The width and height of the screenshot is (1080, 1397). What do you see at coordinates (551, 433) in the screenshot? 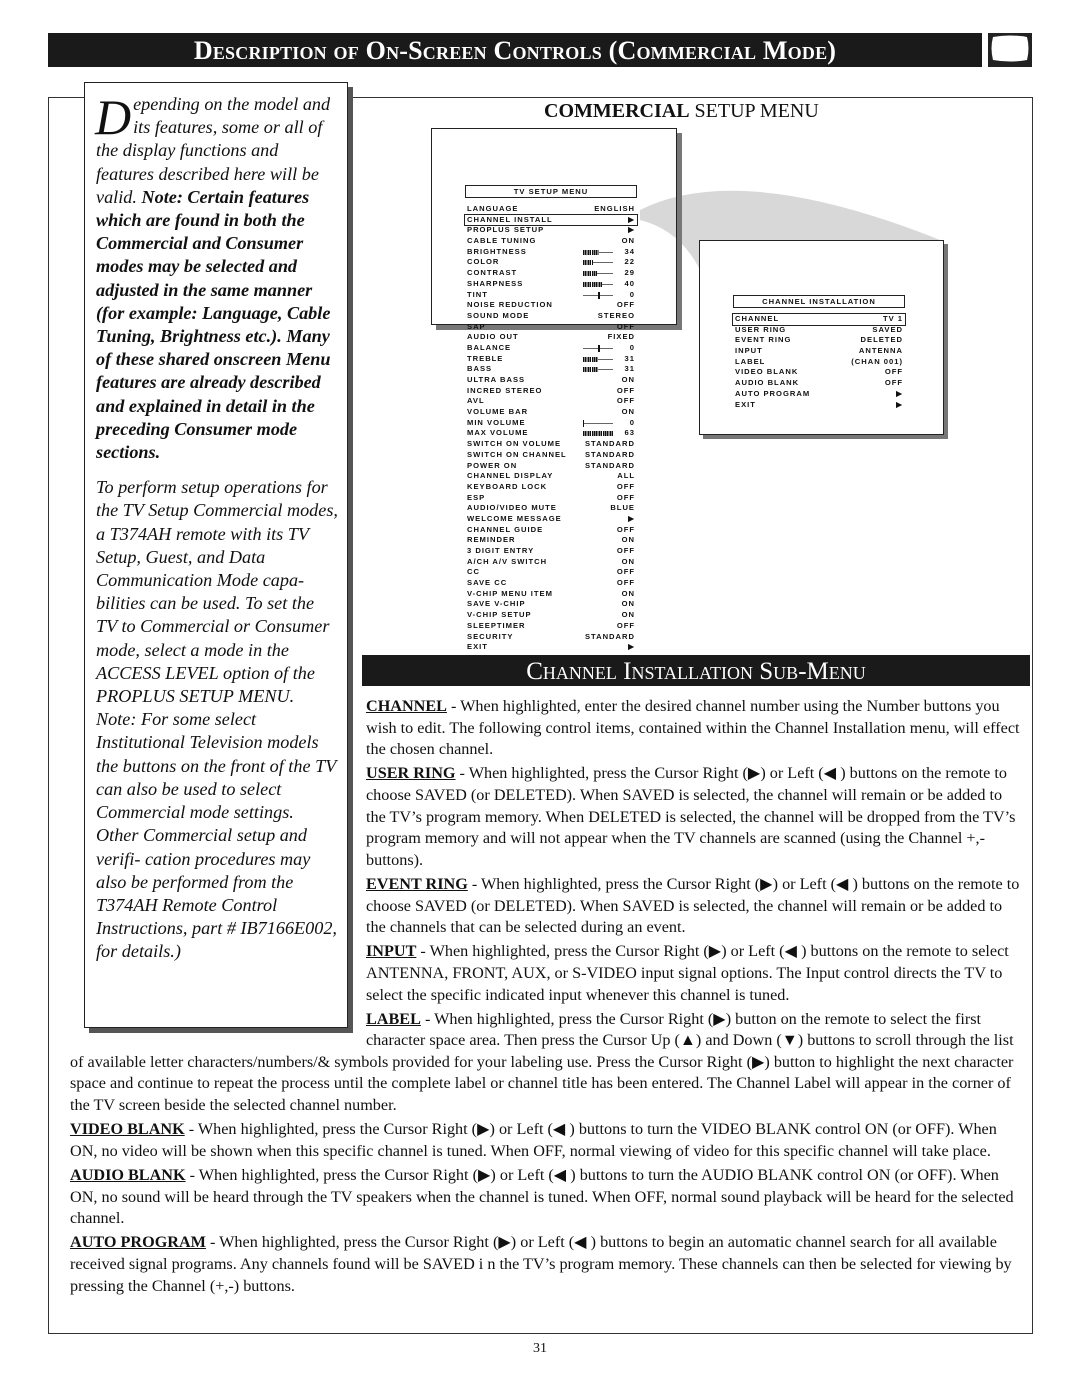
I see `menu-item: MAX VOLUME 63` at bounding box center [551, 433].